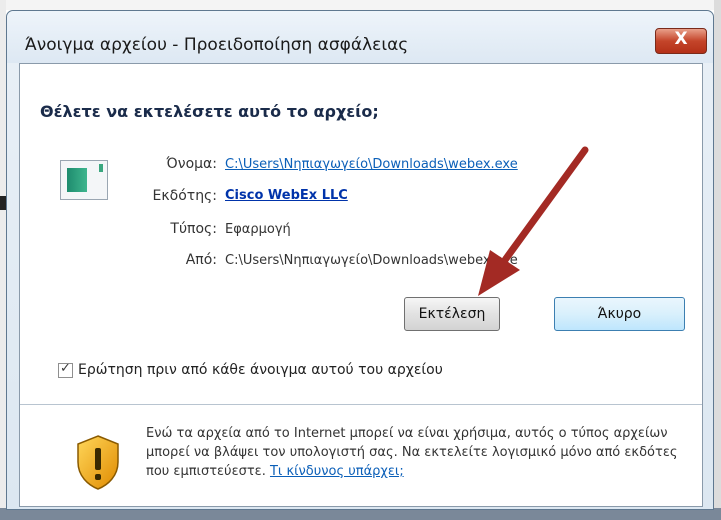  Describe the element at coordinates (193, 229) in the screenshot. I see `type-label: Τύπος:` at that location.